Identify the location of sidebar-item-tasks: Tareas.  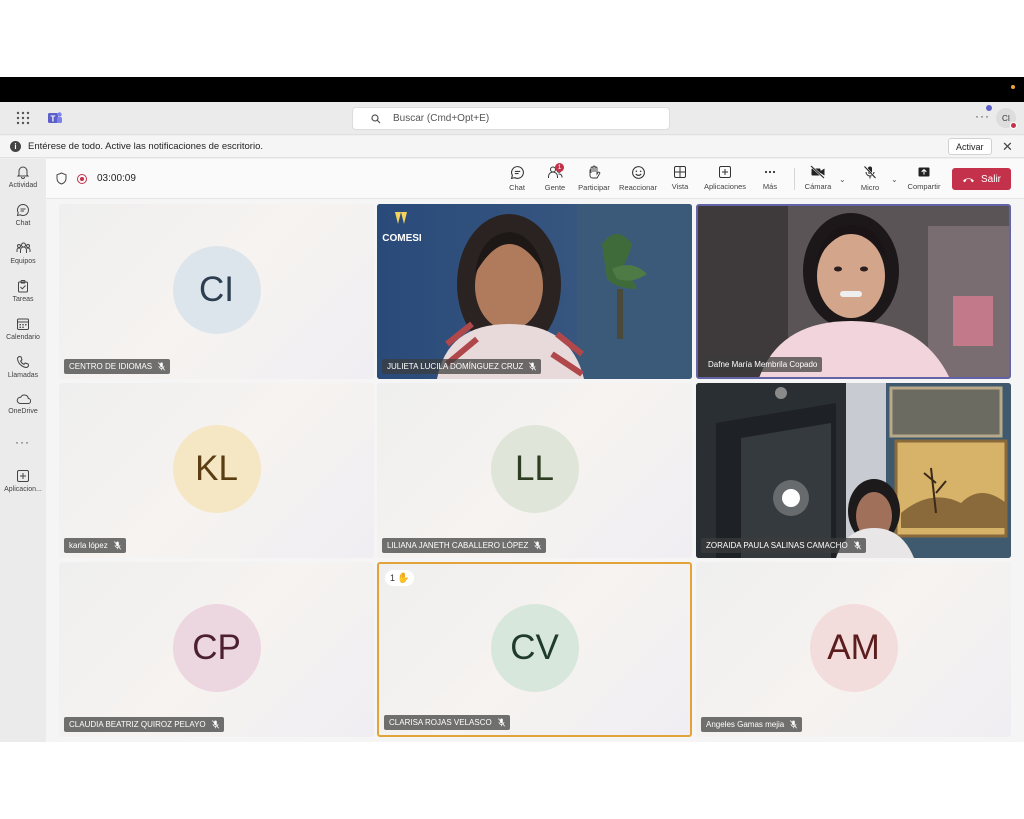
(23, 297).